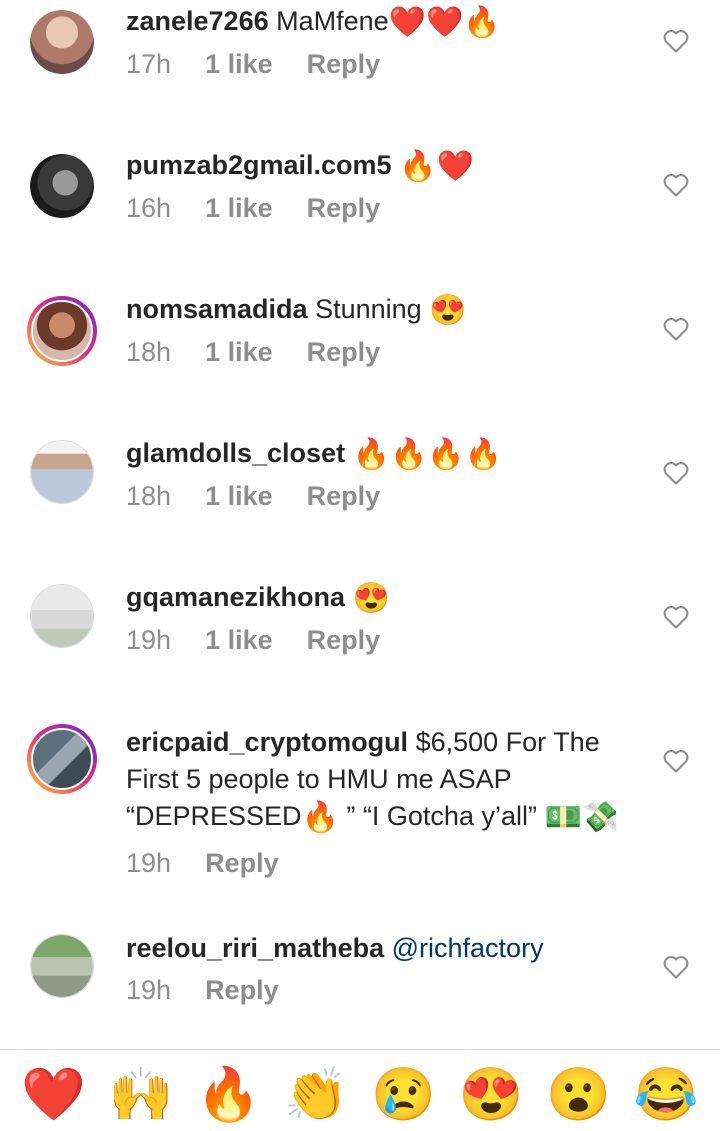 The width and height of the screenshot is (720, 1131). What do you see at coordinates (141, 1095) in the screenshot?
I see `raised-hands-icon: 🙌` at bounding box center [141, 1095].